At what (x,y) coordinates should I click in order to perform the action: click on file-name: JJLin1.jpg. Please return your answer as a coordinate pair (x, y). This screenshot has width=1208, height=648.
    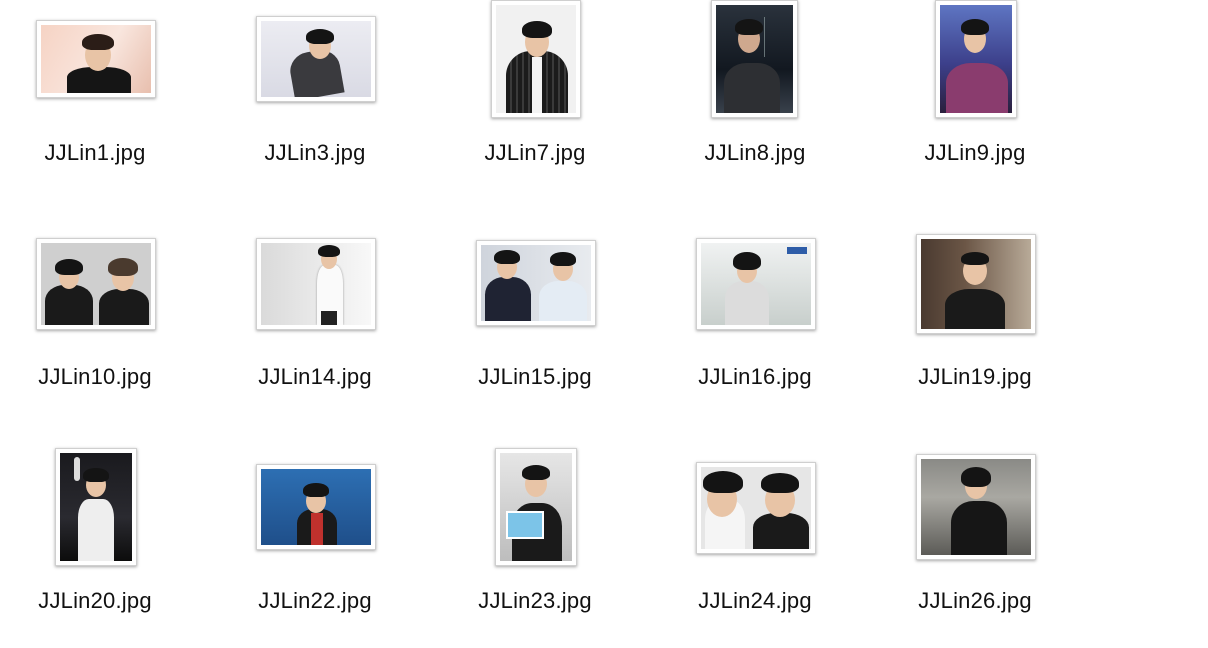
    Looking at the image, I should click on (95, 152).